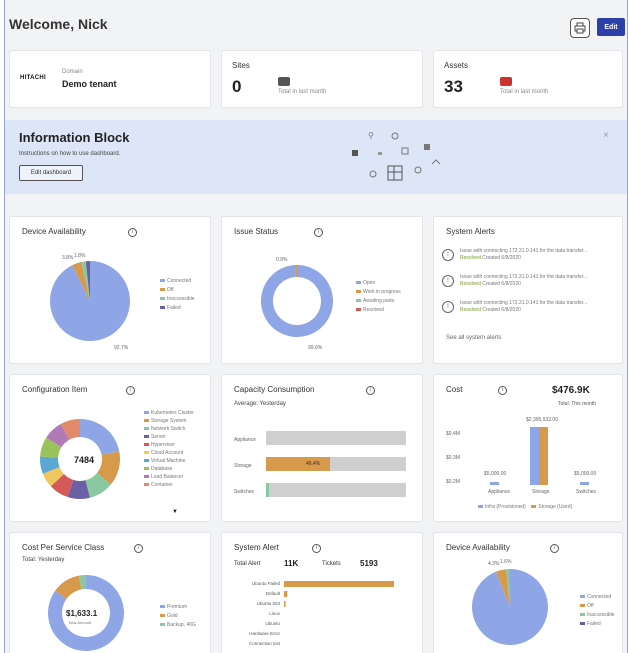  Describe the element at coordinates (256, 547) in the screenshot. I see `system-alert-title: System Alert` at that location.